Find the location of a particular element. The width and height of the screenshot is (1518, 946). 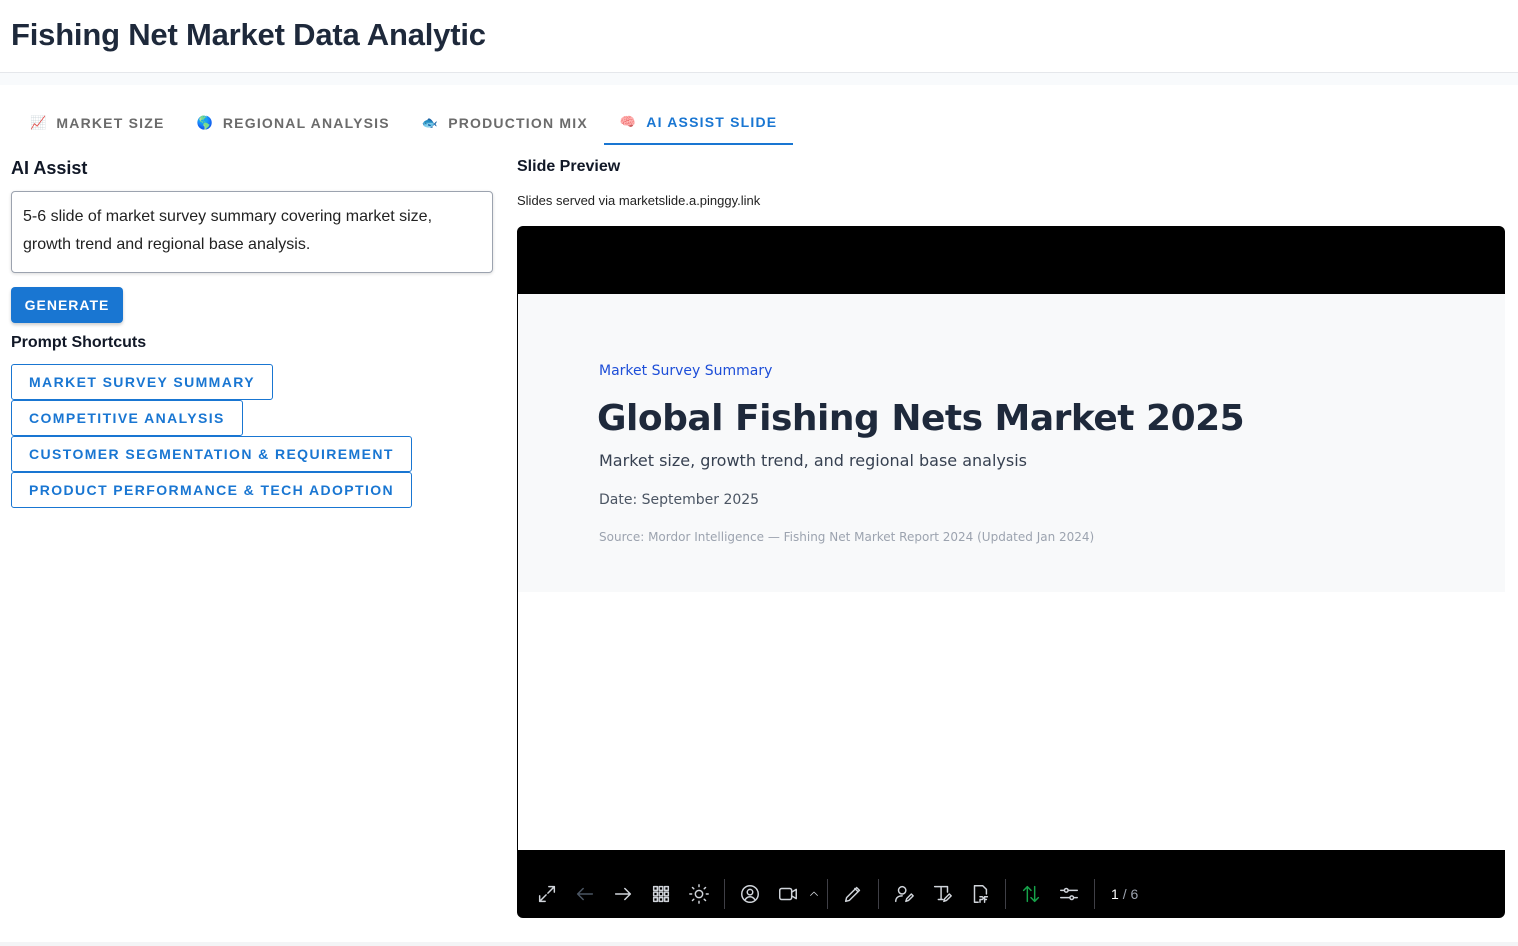

camera-icon is located at coordinates (788, 894).